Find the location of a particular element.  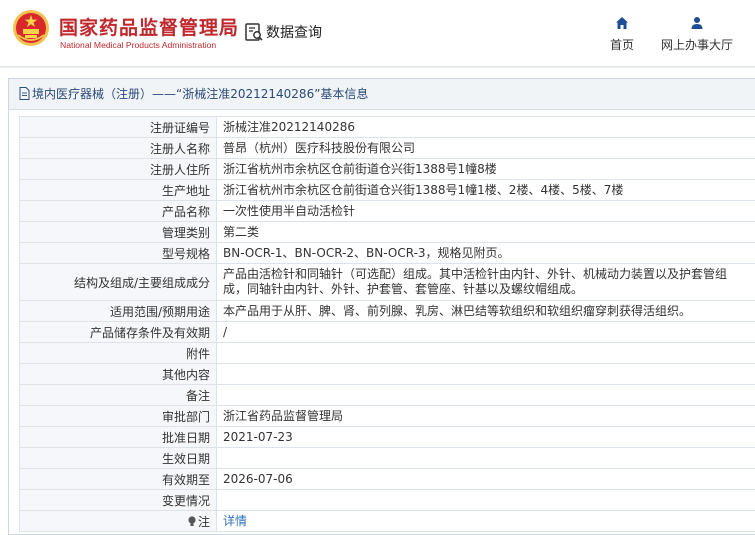

table-row: 产品储存条件及有效期 / is located at coordinates (387, 332).